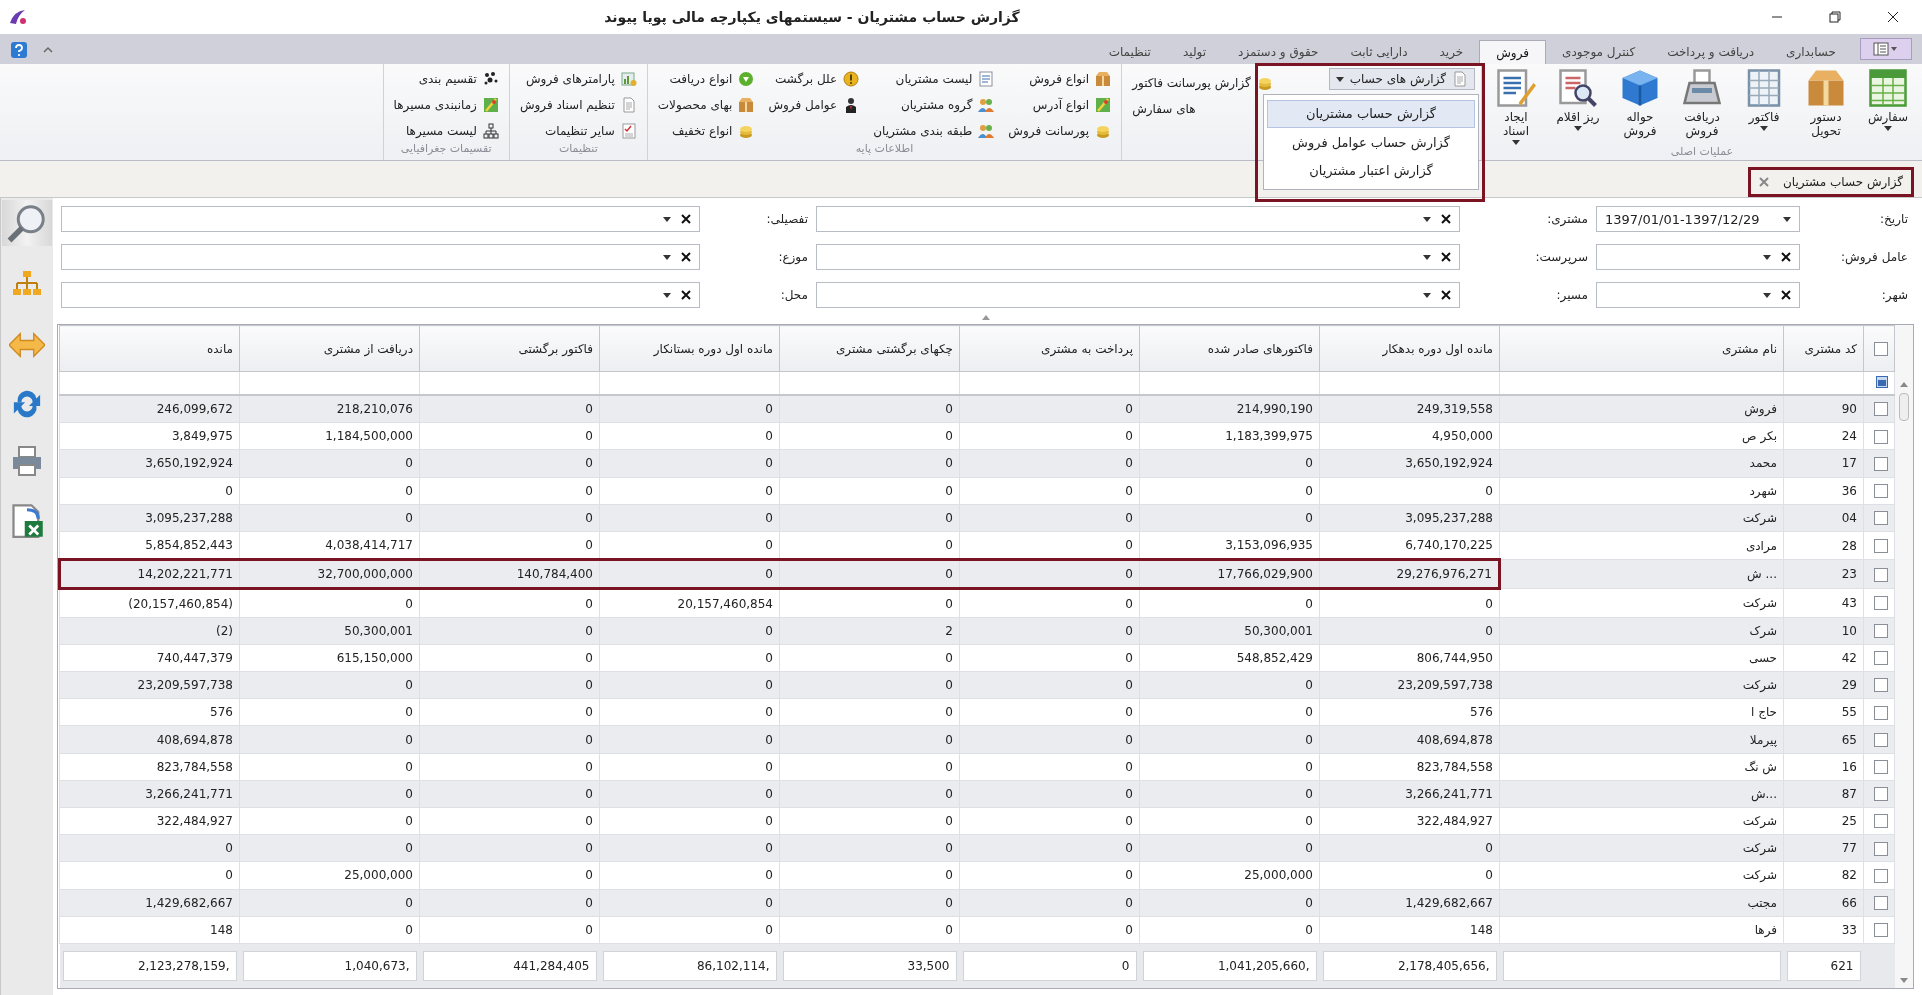 The height and width of the screenshot is (995, 1922). What do you see at coordinates (446, 105) in the screenshot?
I see `ribbon-button: زمانبندی مسیرها` at bounding box center [446, 105].